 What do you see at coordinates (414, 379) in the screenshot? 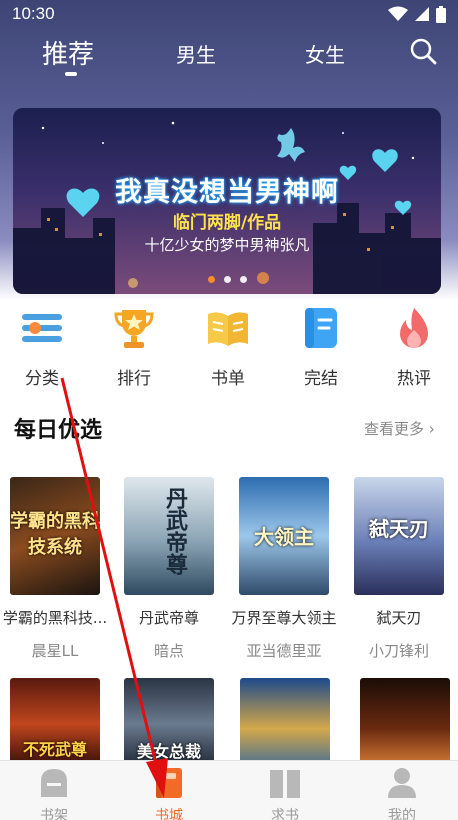
I see `category-label: 热评` at bounding box center [414, 379].